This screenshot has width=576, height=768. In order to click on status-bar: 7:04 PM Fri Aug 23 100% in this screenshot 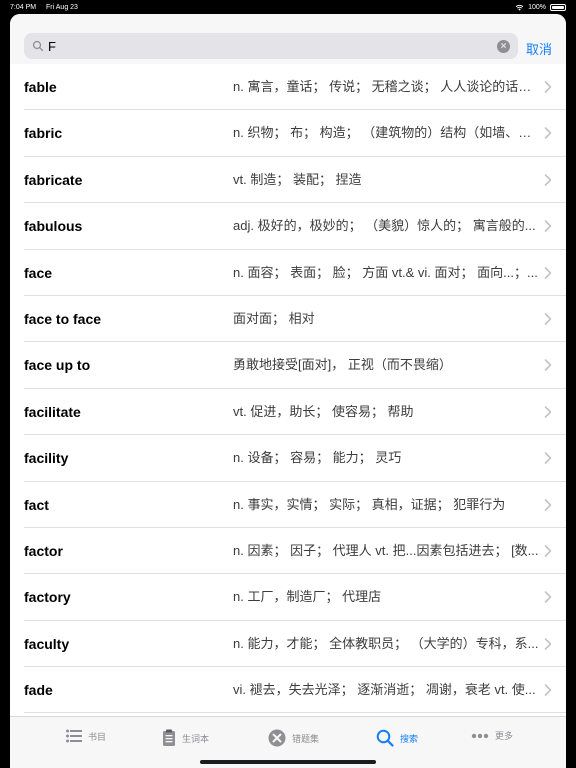, I will do `click(288, 7)`.